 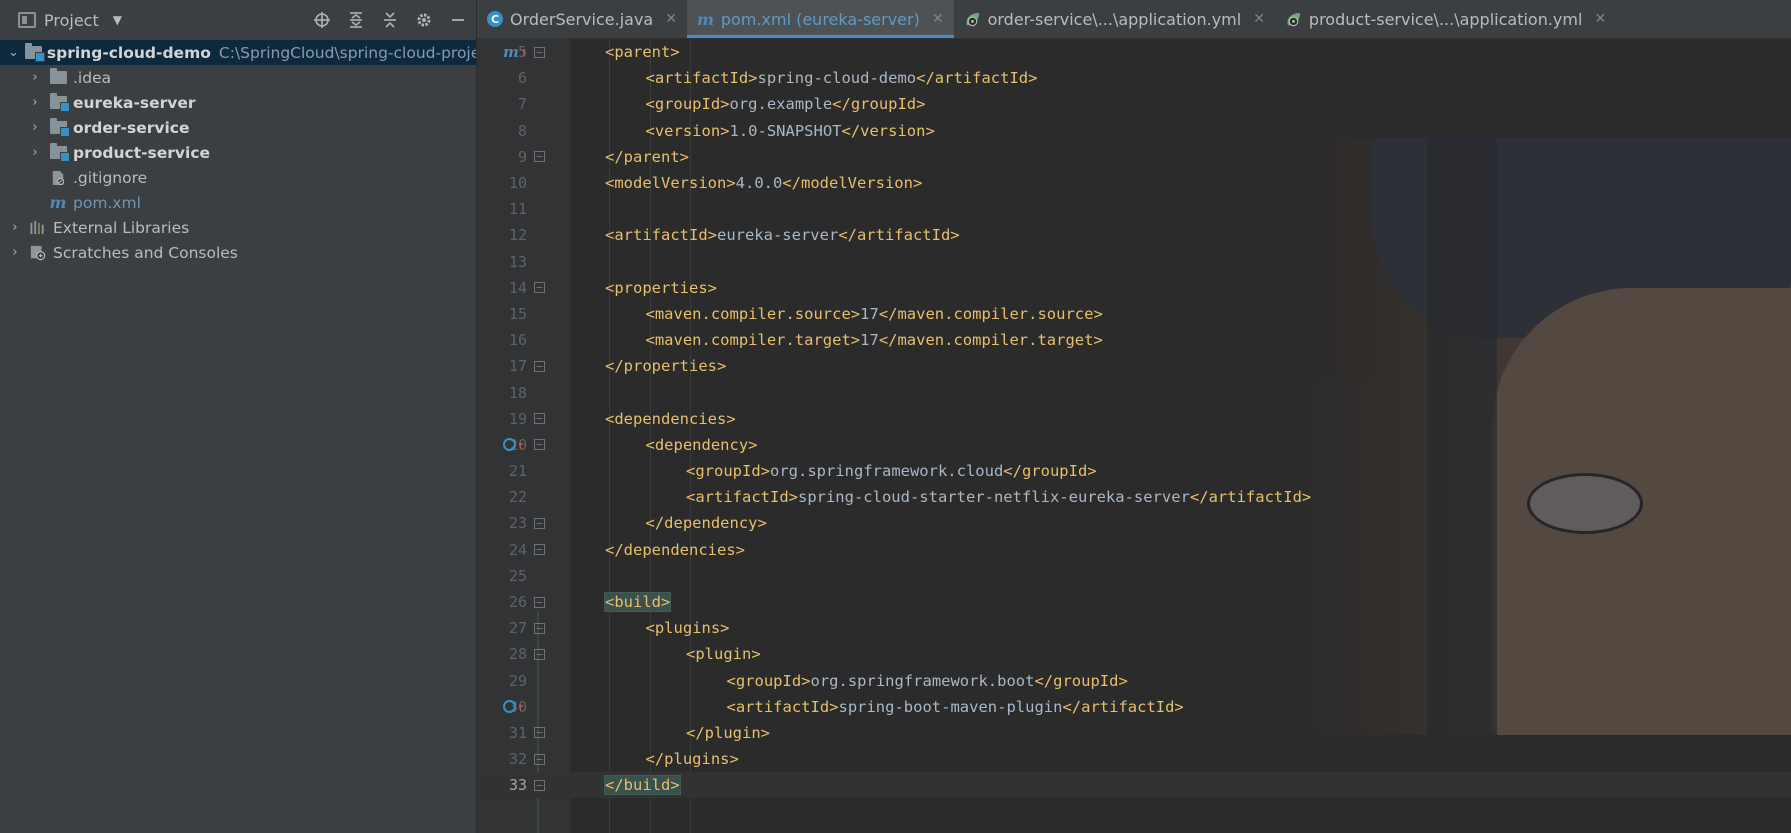 I want to click on xml-text: org.example, so click(x=781, y=104).